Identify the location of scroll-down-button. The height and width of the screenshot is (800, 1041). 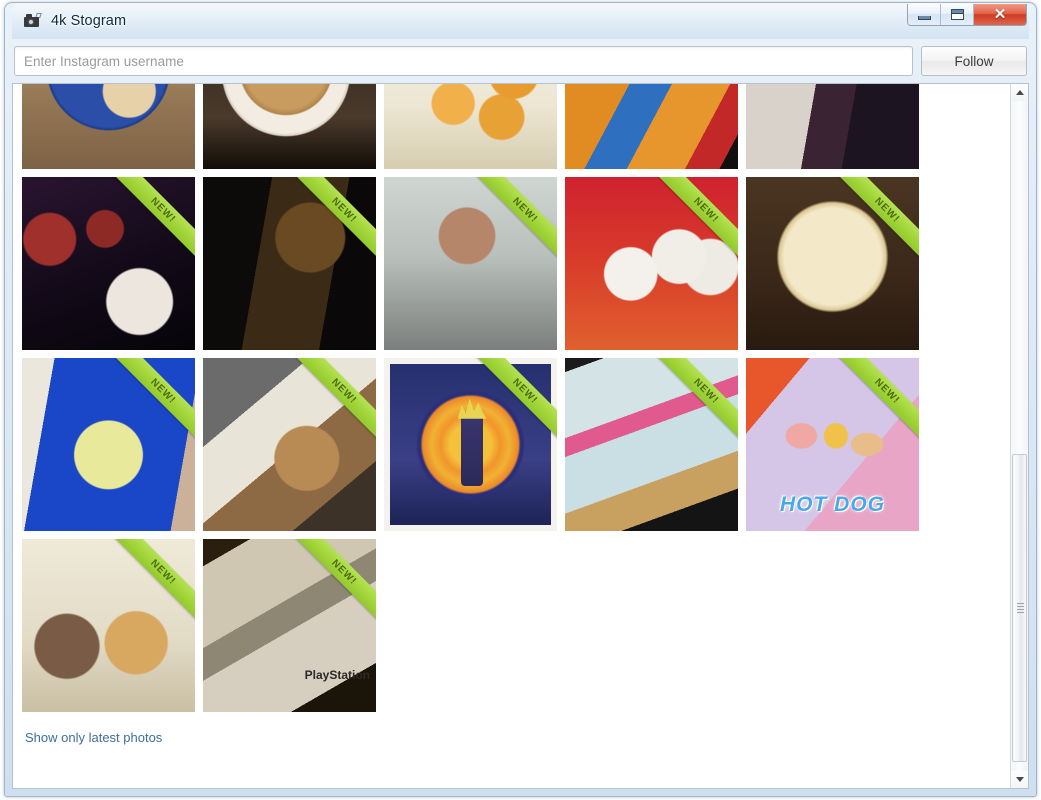
(1019, 779).